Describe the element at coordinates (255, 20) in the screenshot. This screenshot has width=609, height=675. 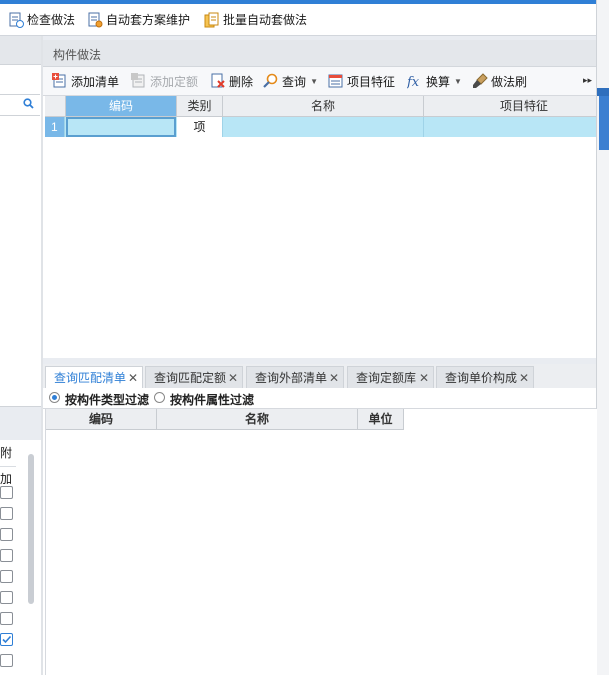
I see `batch-auto-button: 批量自动套做法` at that location.